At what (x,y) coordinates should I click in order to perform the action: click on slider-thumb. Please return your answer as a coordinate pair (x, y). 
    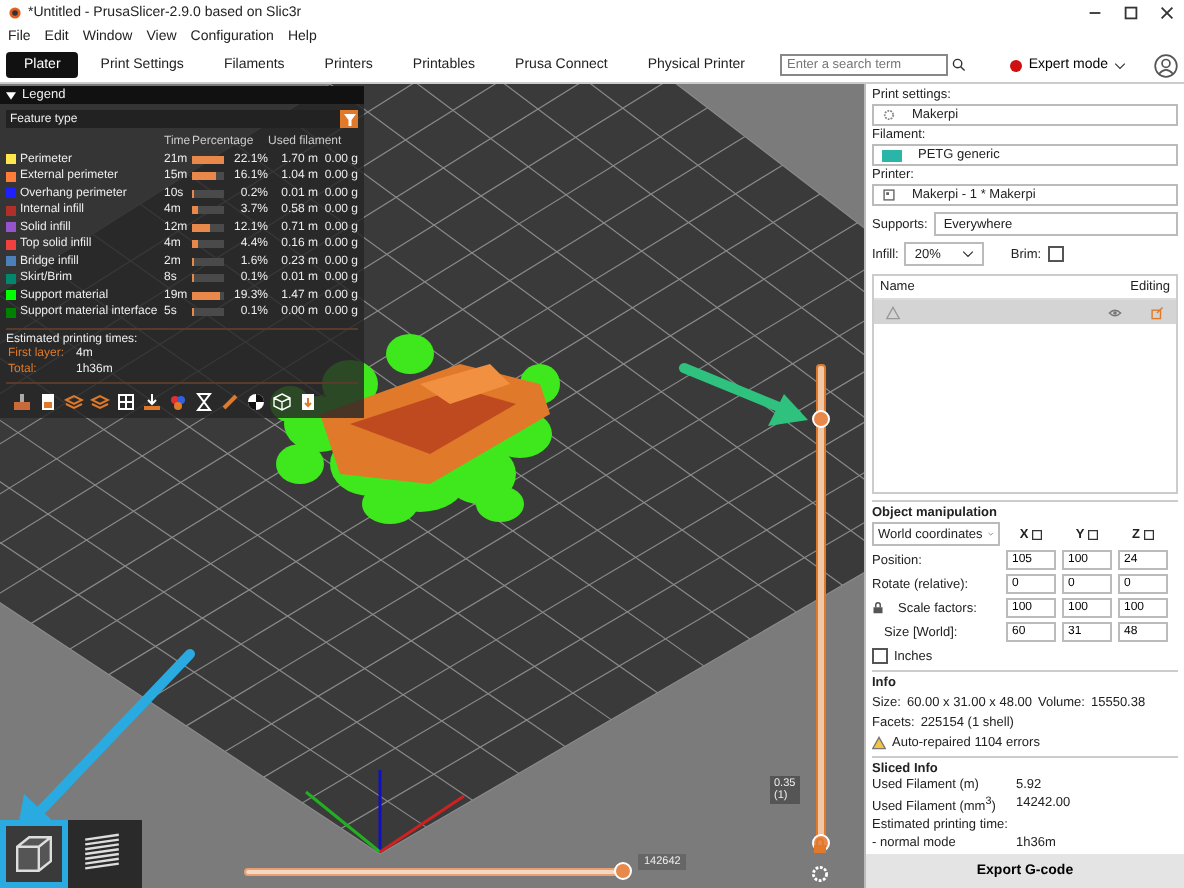
    Looking at the image, I should click on (623, 871).